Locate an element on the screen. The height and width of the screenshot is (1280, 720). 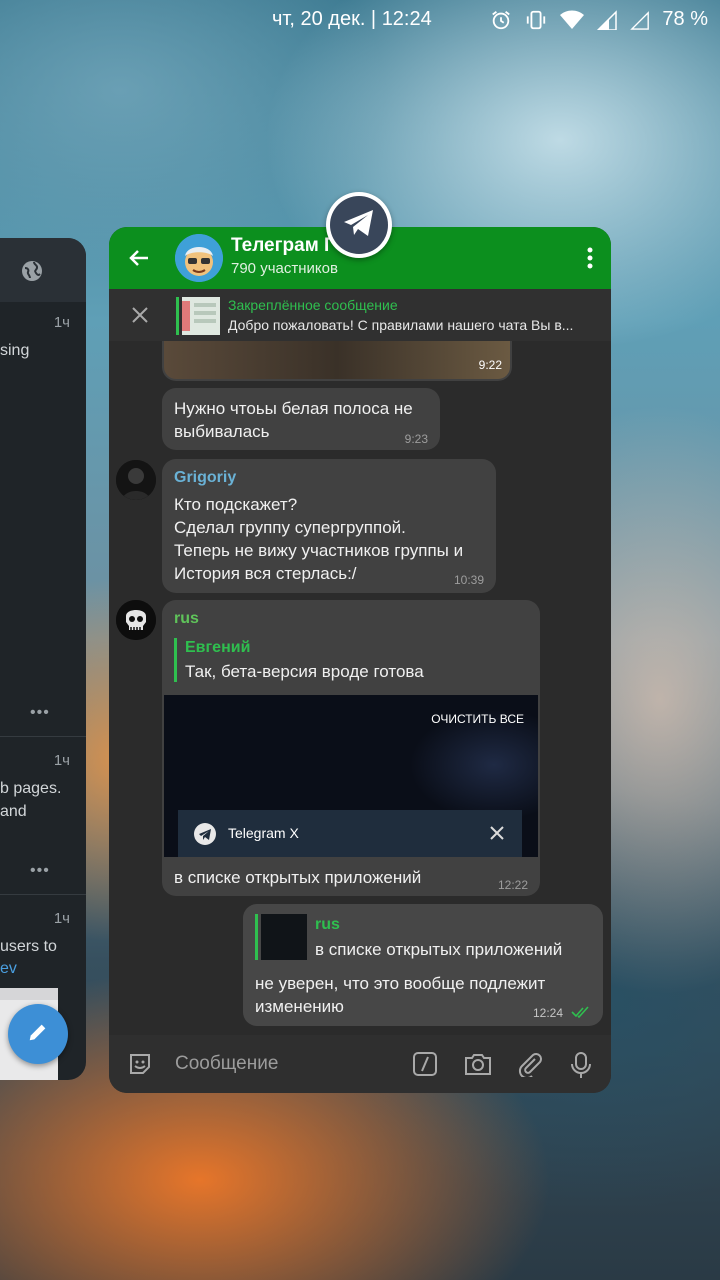
photo-attachment is located at coordinates (337, 360).